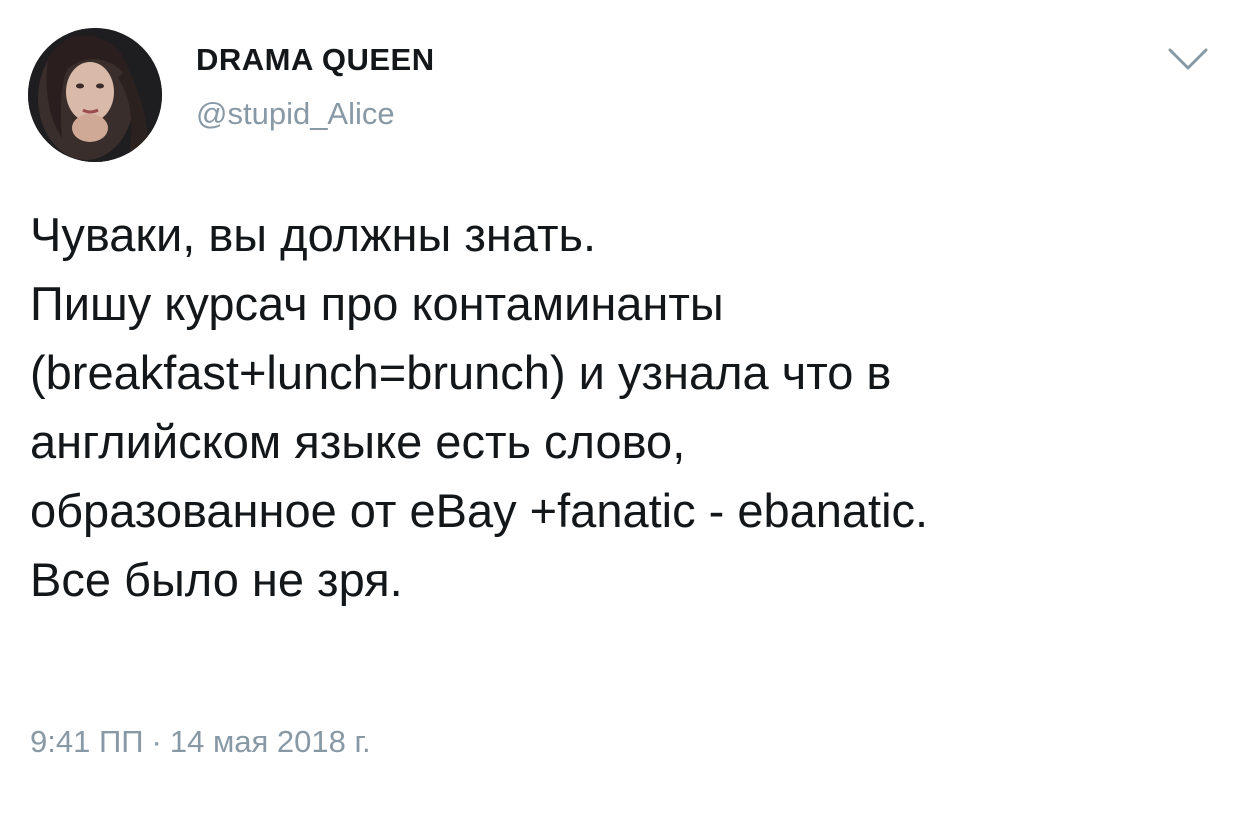 This screenshot has width=1242, height=813. I want to click on tweet-line: Пишу курсач про контаминанты, so click(377, 303).